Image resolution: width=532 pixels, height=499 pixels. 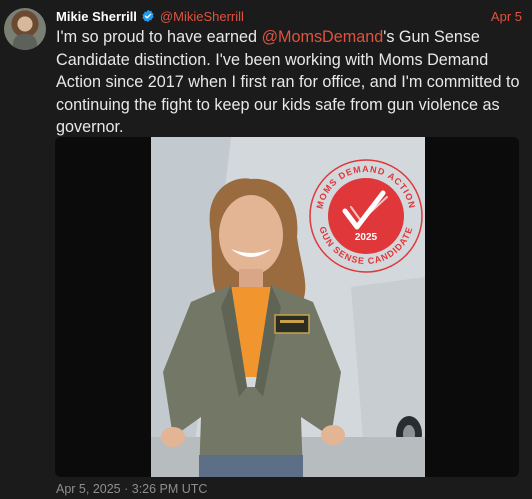 What do you see at coordinates (131, 489) in the screenshot?
I see `tweet-timestamp: Apr 5, 2025 · 3:26 PM UTC` at bounding box center [131, 489].